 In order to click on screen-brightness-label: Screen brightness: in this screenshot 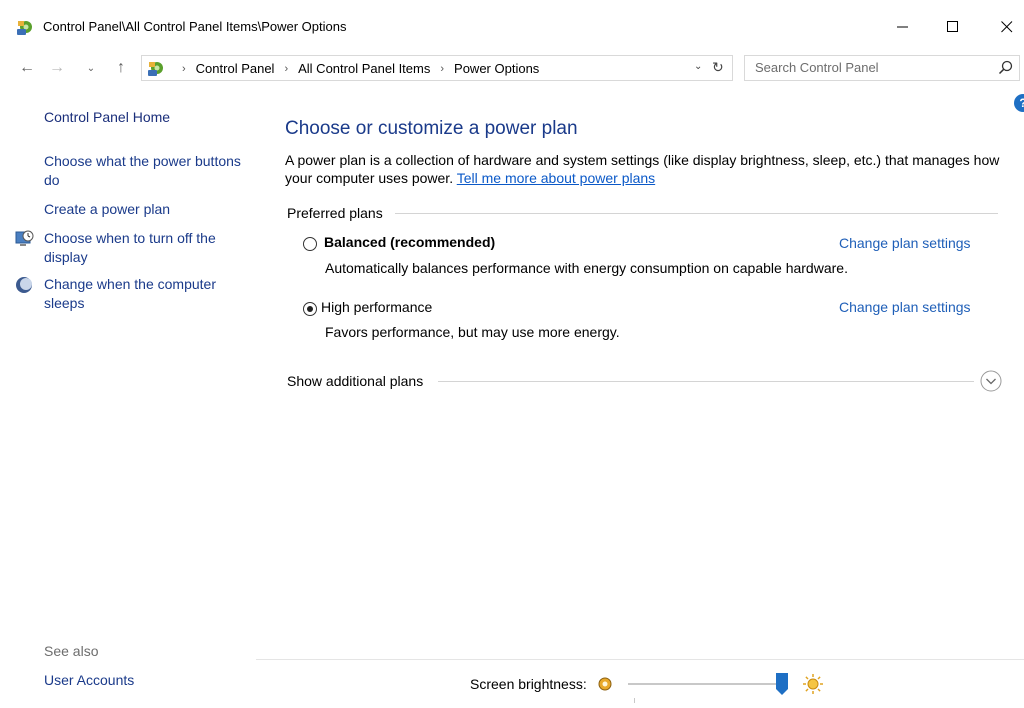, I will do `click(528, 684)`.